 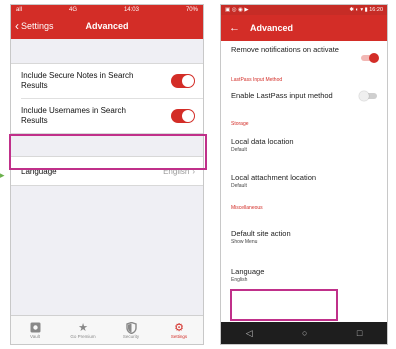 What do you see at coordinates (234, 28) in the screenshot?
I see `back-arrow-icon: ←` at bounding box center [234, 28].